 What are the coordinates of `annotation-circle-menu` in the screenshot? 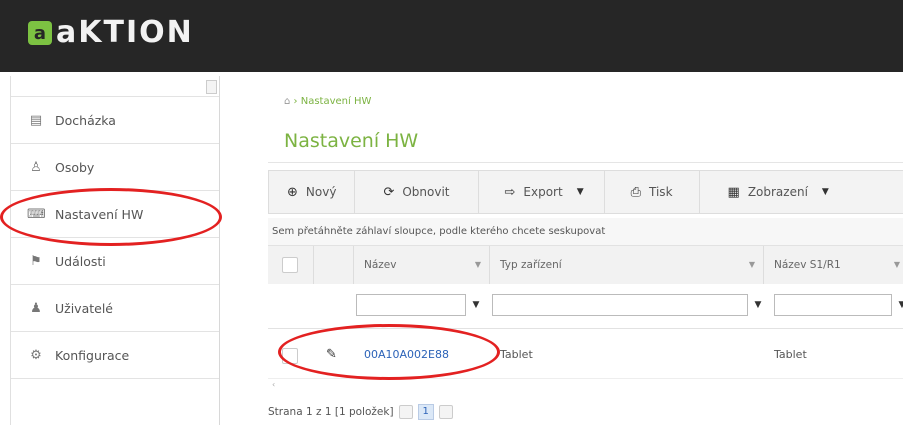 It's located at (111, 217).